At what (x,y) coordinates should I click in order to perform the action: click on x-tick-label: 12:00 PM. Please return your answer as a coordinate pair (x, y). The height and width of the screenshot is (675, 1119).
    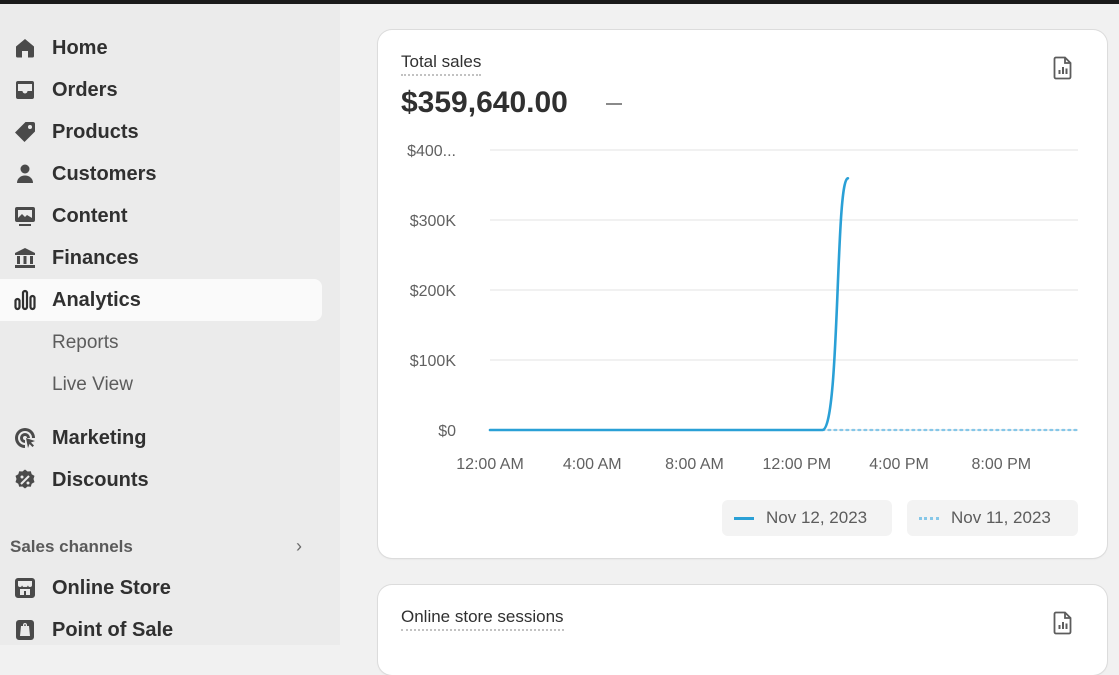
    Looking at the image, I should click on (797, 464).